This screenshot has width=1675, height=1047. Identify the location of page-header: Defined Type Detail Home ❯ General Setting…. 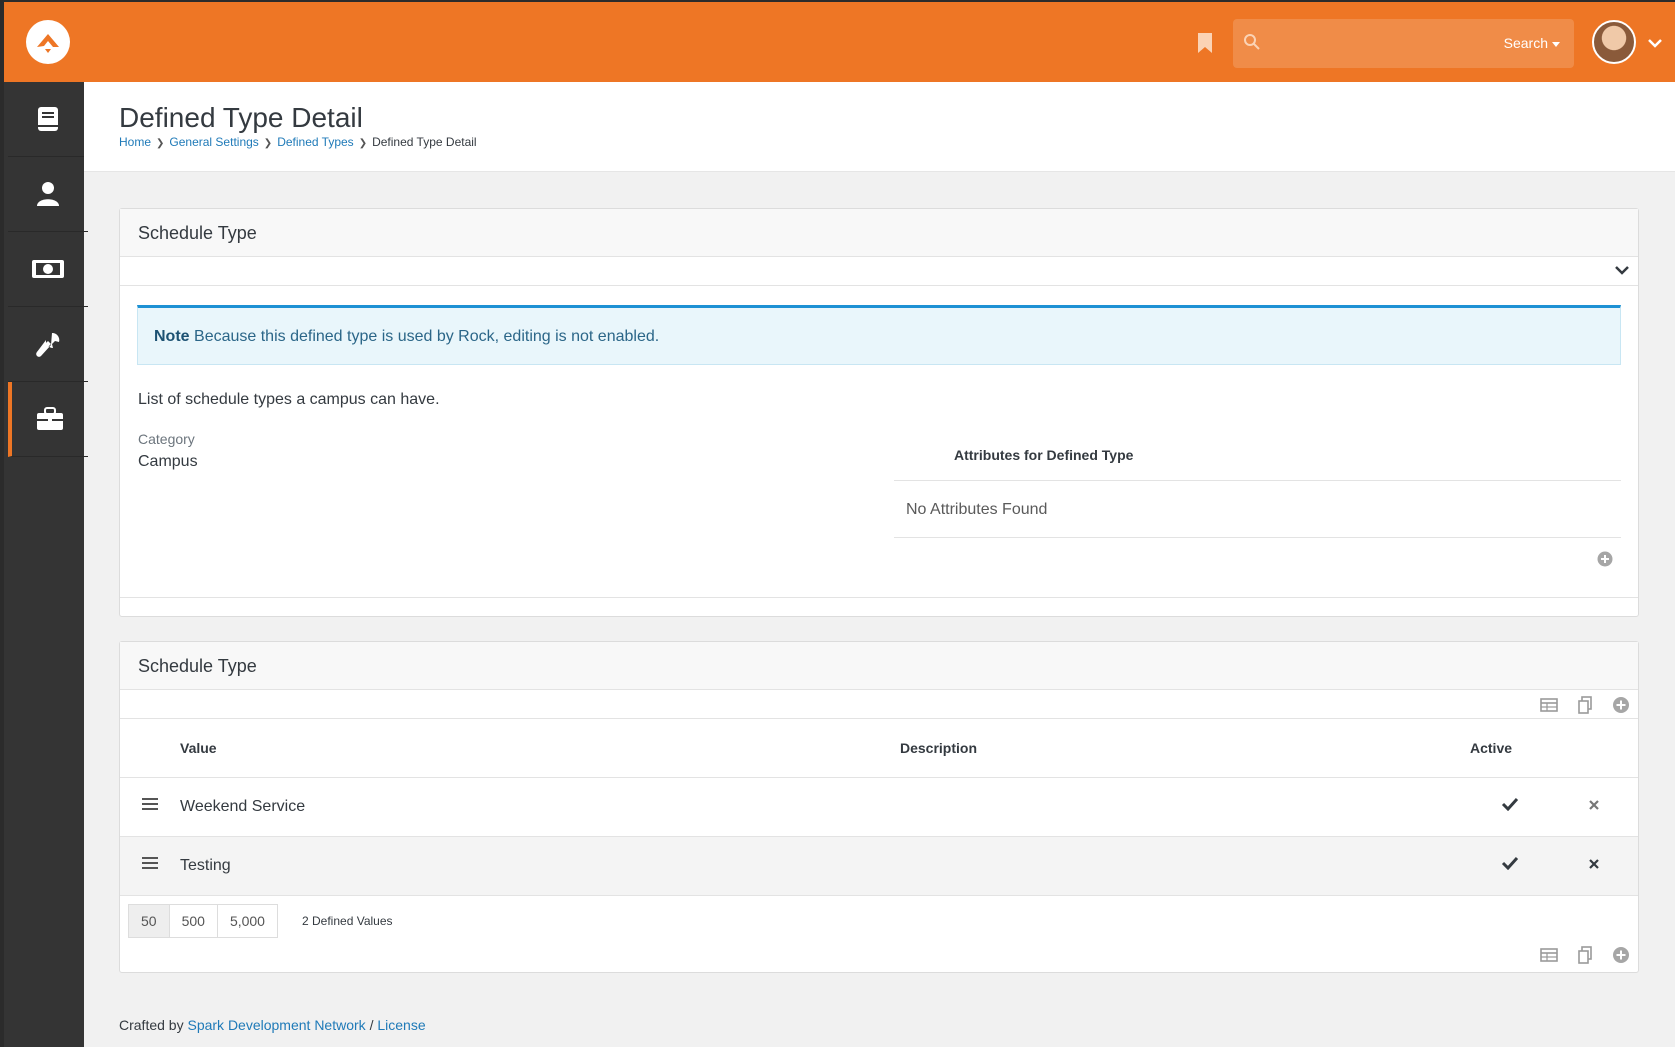
(879, 127).